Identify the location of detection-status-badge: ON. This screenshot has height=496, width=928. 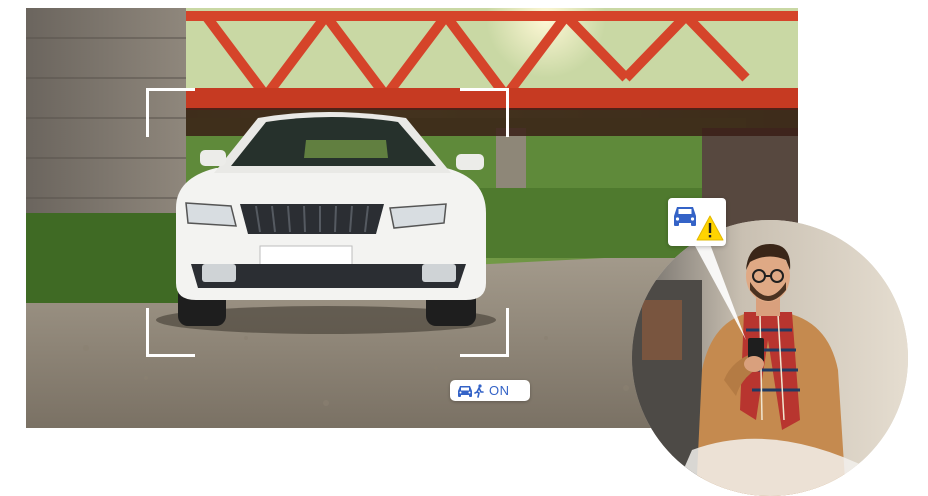
(490, 390).